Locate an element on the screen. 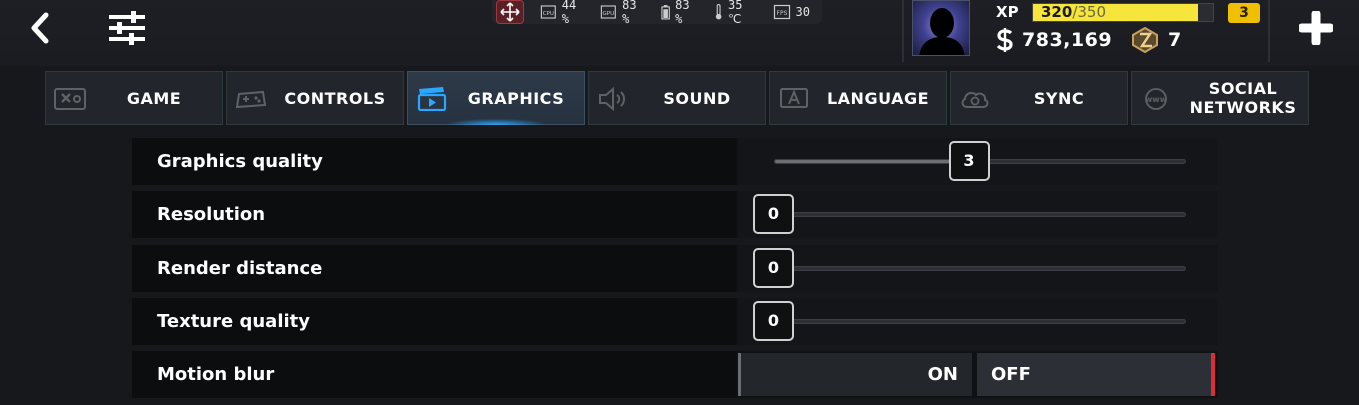  level-badge: 3 is located at coordinates (1244, 13).